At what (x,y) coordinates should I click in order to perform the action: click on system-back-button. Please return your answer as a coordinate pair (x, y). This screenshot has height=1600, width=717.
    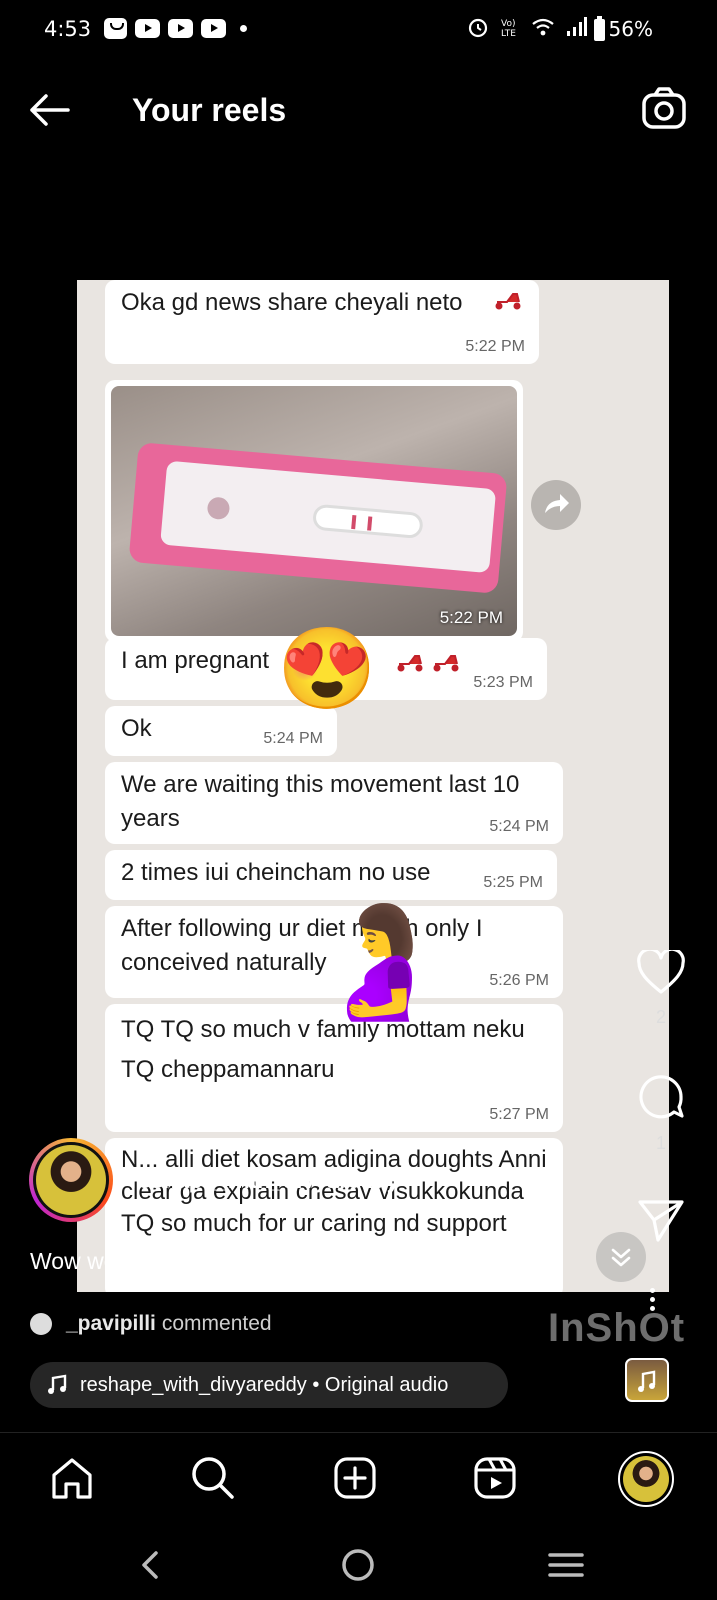
    Looking at the image, I should click on (152, 1565).